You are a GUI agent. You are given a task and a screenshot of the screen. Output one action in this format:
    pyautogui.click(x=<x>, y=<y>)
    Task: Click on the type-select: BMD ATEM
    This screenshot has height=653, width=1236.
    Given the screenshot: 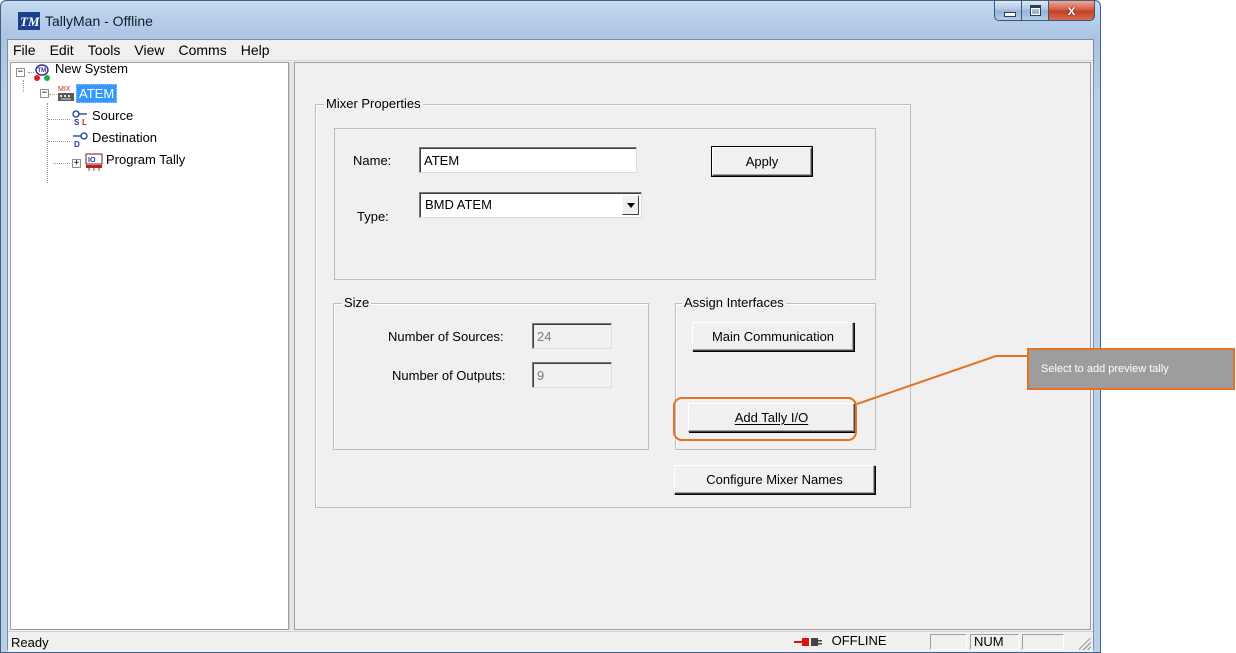 What is the action you would take?
    pyautogui.click(x=530, y=205)
    